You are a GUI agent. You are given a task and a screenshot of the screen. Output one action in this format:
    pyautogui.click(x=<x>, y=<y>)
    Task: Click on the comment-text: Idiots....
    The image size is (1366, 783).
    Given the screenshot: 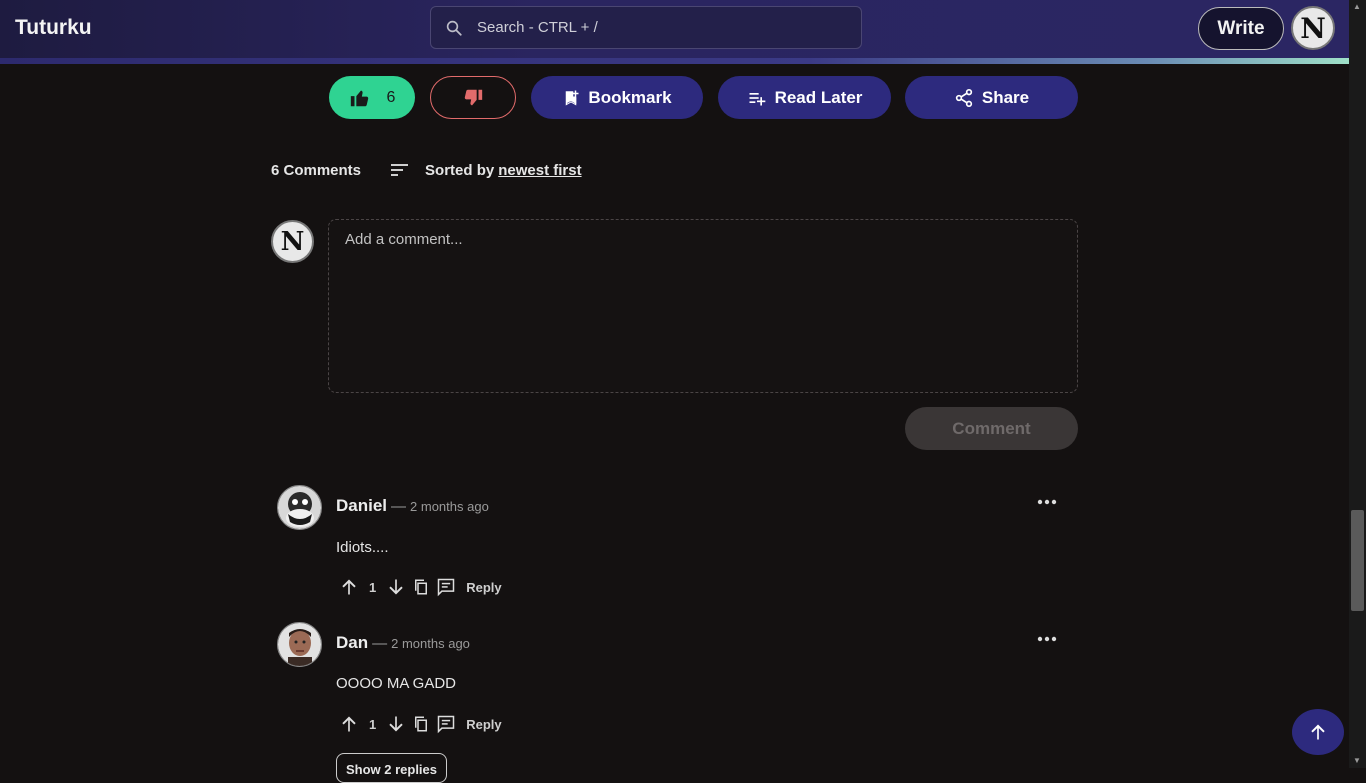 What is the action you would take?
    pyautogui.click(x=362, y=547)
    